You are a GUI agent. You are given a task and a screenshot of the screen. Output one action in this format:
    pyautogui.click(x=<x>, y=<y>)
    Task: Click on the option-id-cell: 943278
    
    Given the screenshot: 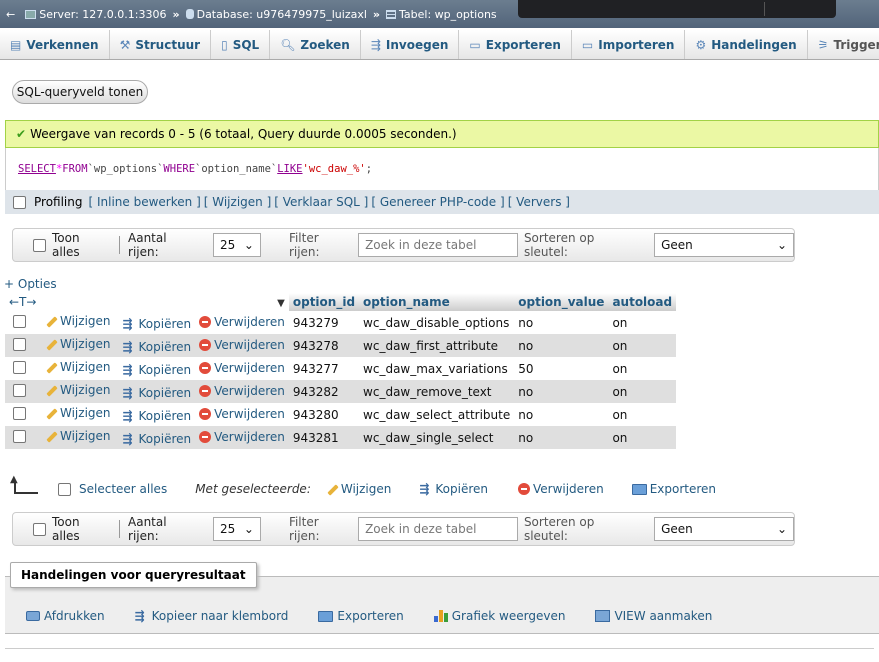 What is the action you would take?
    pyautogui.click(x=324, y=345)
    